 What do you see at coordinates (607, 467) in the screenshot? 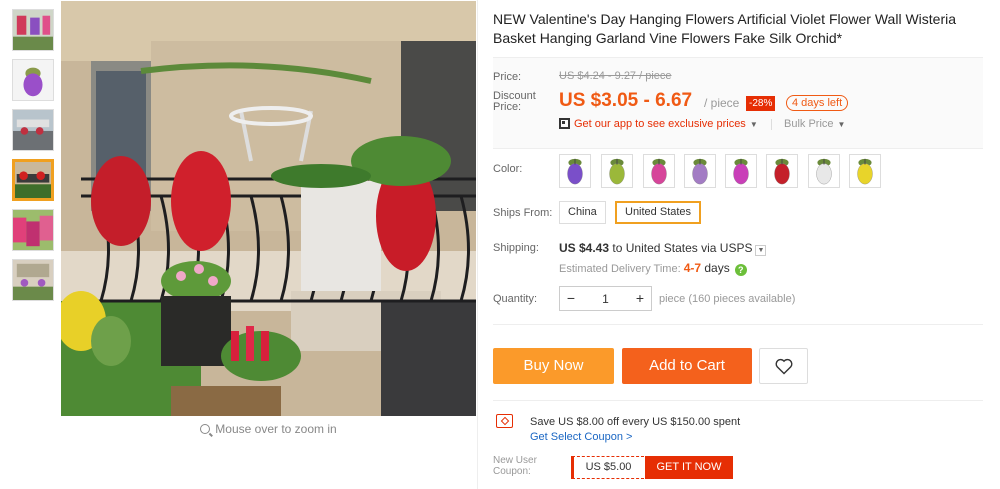
I see `coupon-amount: US $5.00` at bounding box center [607, 467].